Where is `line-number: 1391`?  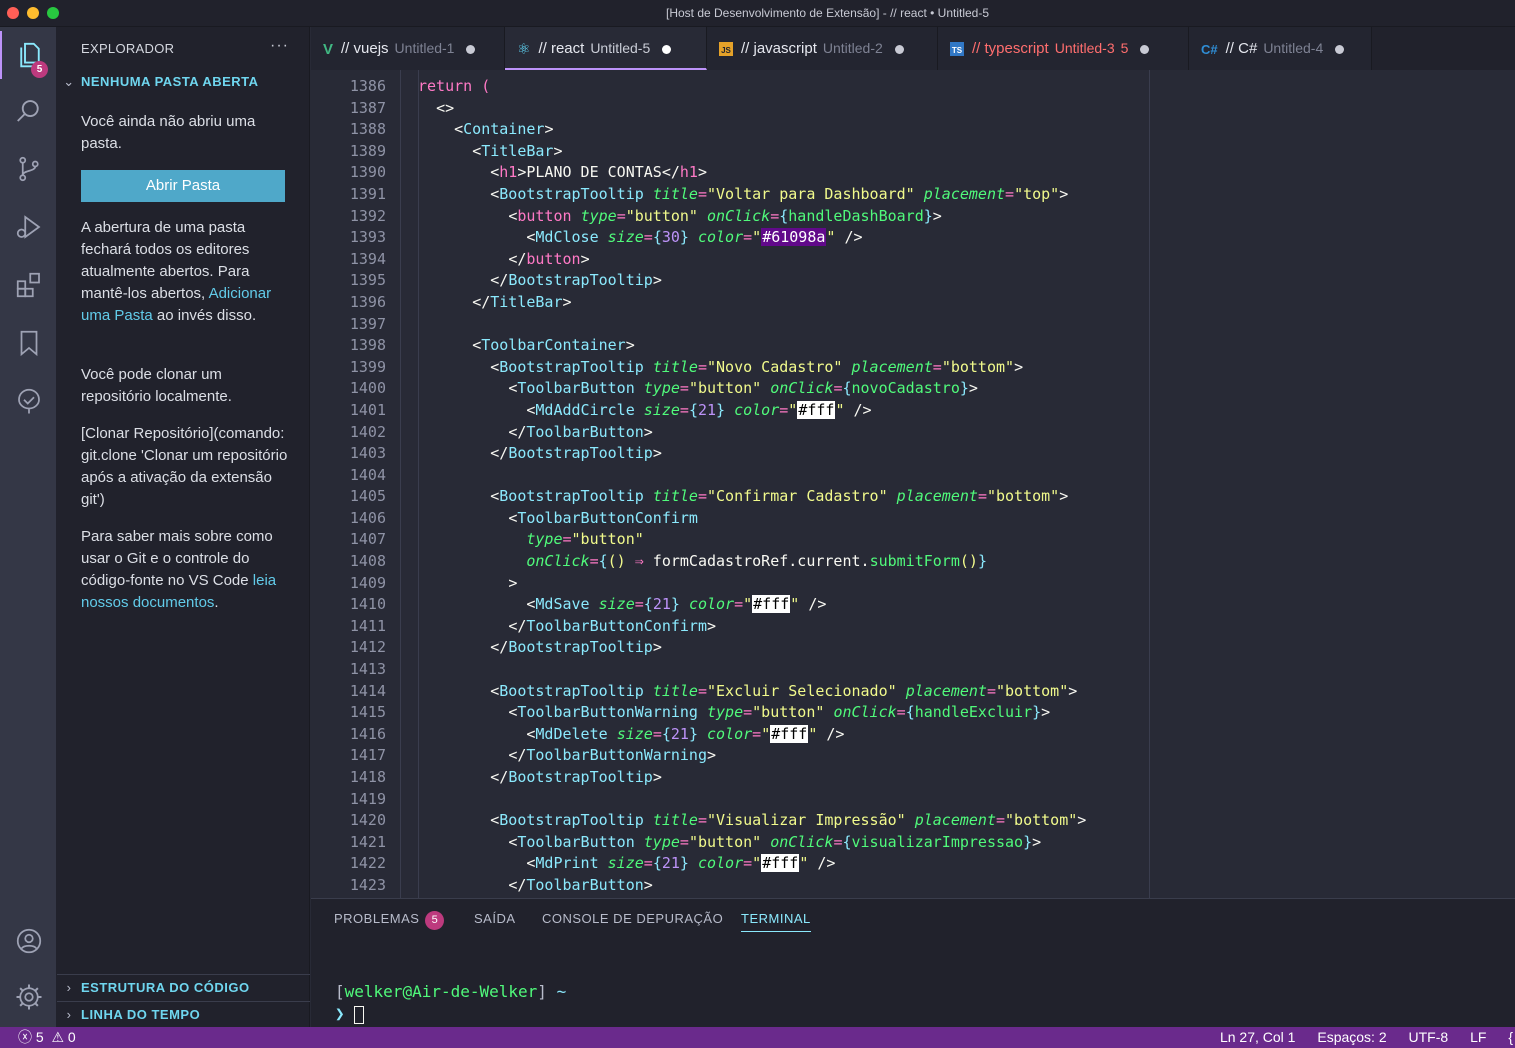 line-number: 1391 is located at coordinates (367, 193).